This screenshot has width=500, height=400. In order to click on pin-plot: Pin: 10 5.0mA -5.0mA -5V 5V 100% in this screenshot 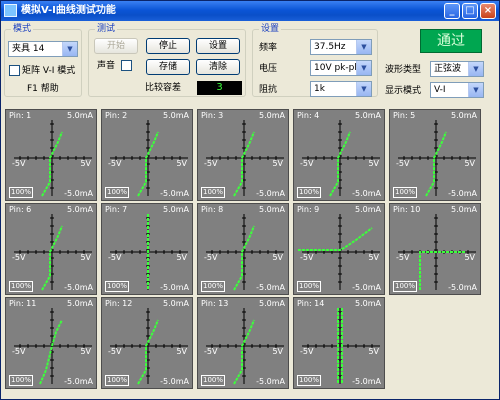, I will do `click(435, 249)`.